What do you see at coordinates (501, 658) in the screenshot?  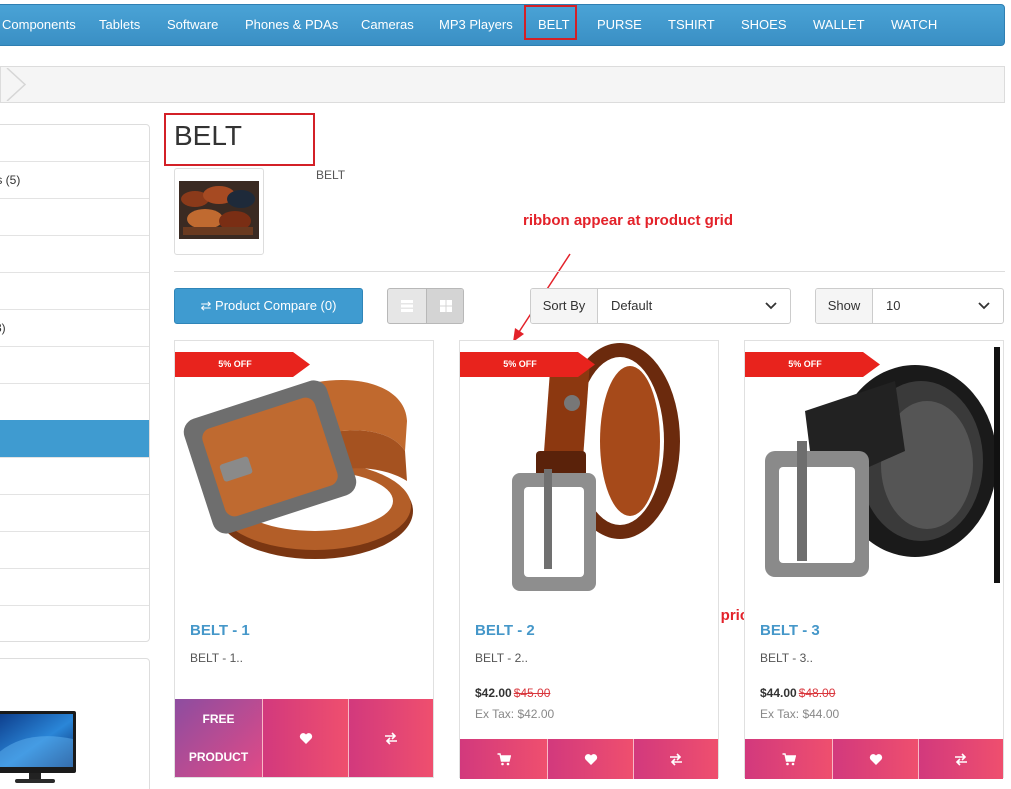 I see `product-description: BELT - 2..` at bounding box center [501, 658].